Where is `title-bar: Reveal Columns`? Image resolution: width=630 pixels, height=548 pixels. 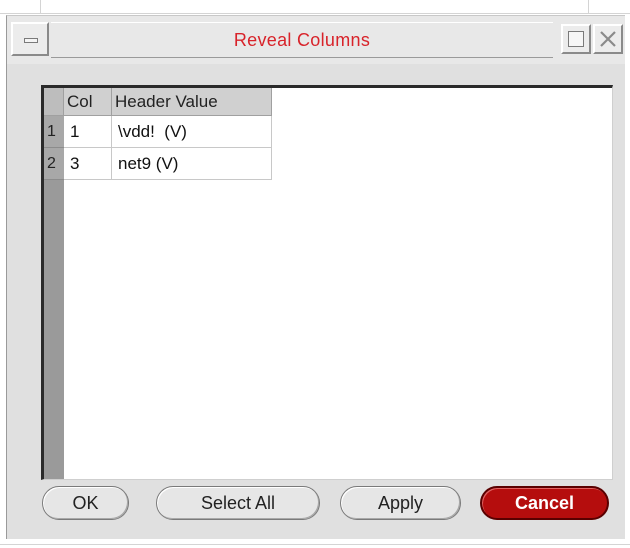
title-bar: Reveal Columns is located at coordinates (316, 40).